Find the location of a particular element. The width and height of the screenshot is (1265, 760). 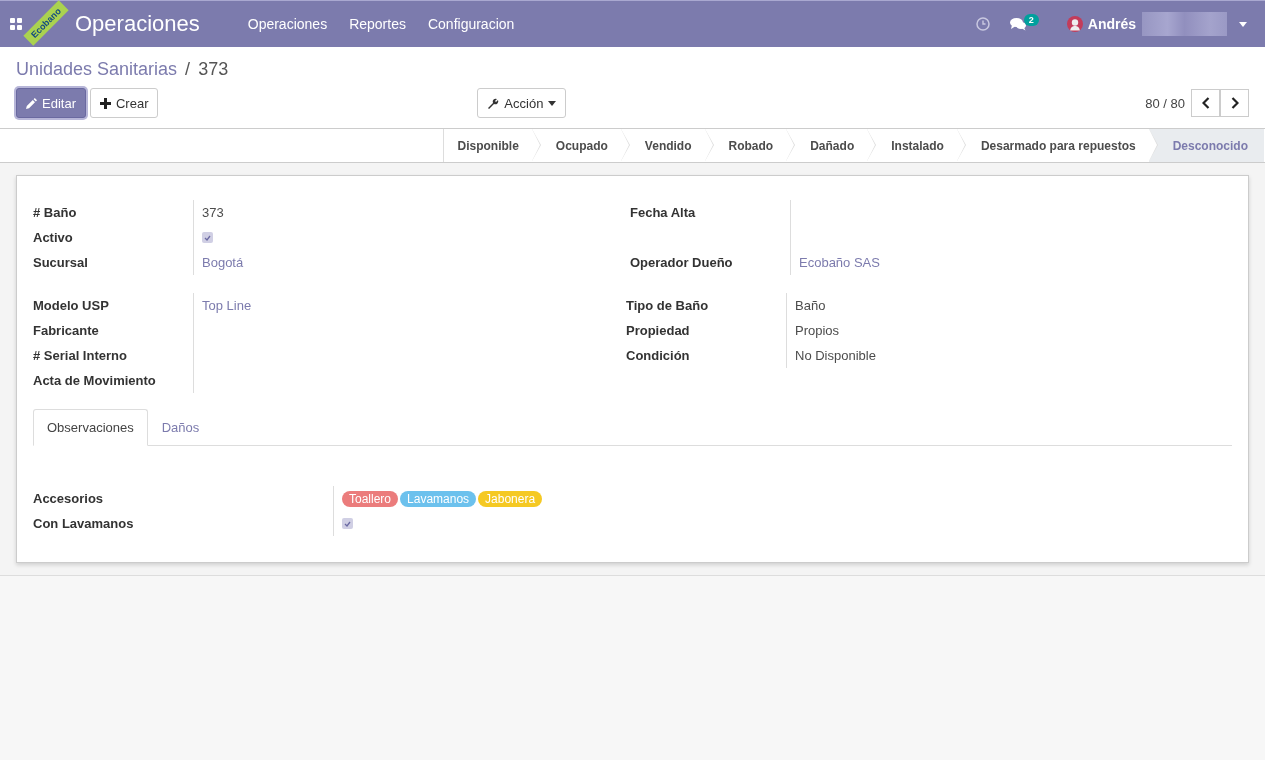

user-name: Andrés is located at coordinates (1111, 24).